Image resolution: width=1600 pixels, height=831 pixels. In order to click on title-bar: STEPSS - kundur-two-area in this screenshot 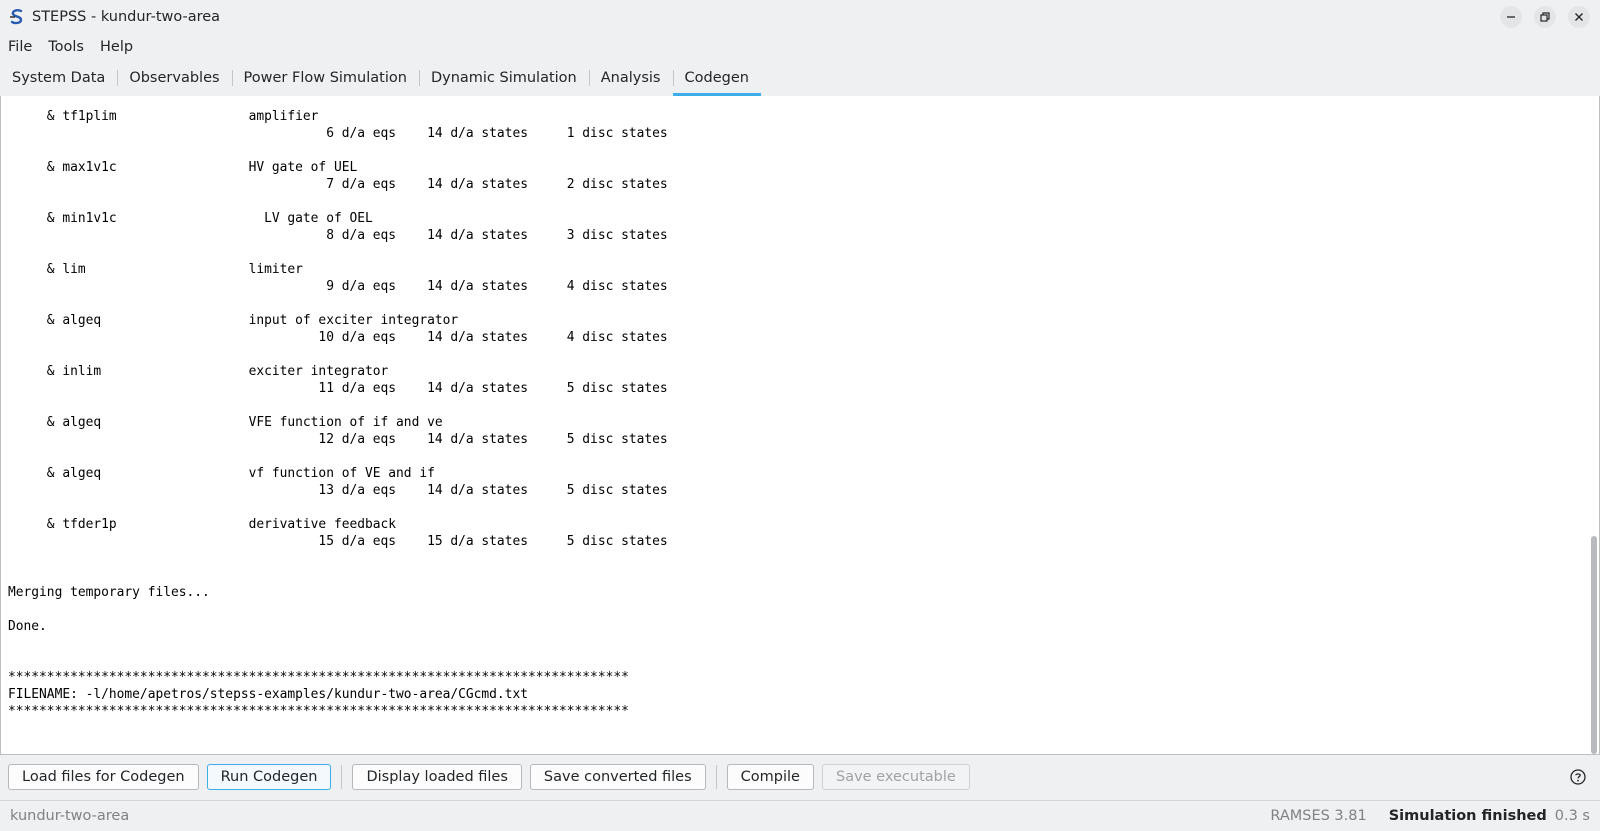, I will do `click(800, 17)`.